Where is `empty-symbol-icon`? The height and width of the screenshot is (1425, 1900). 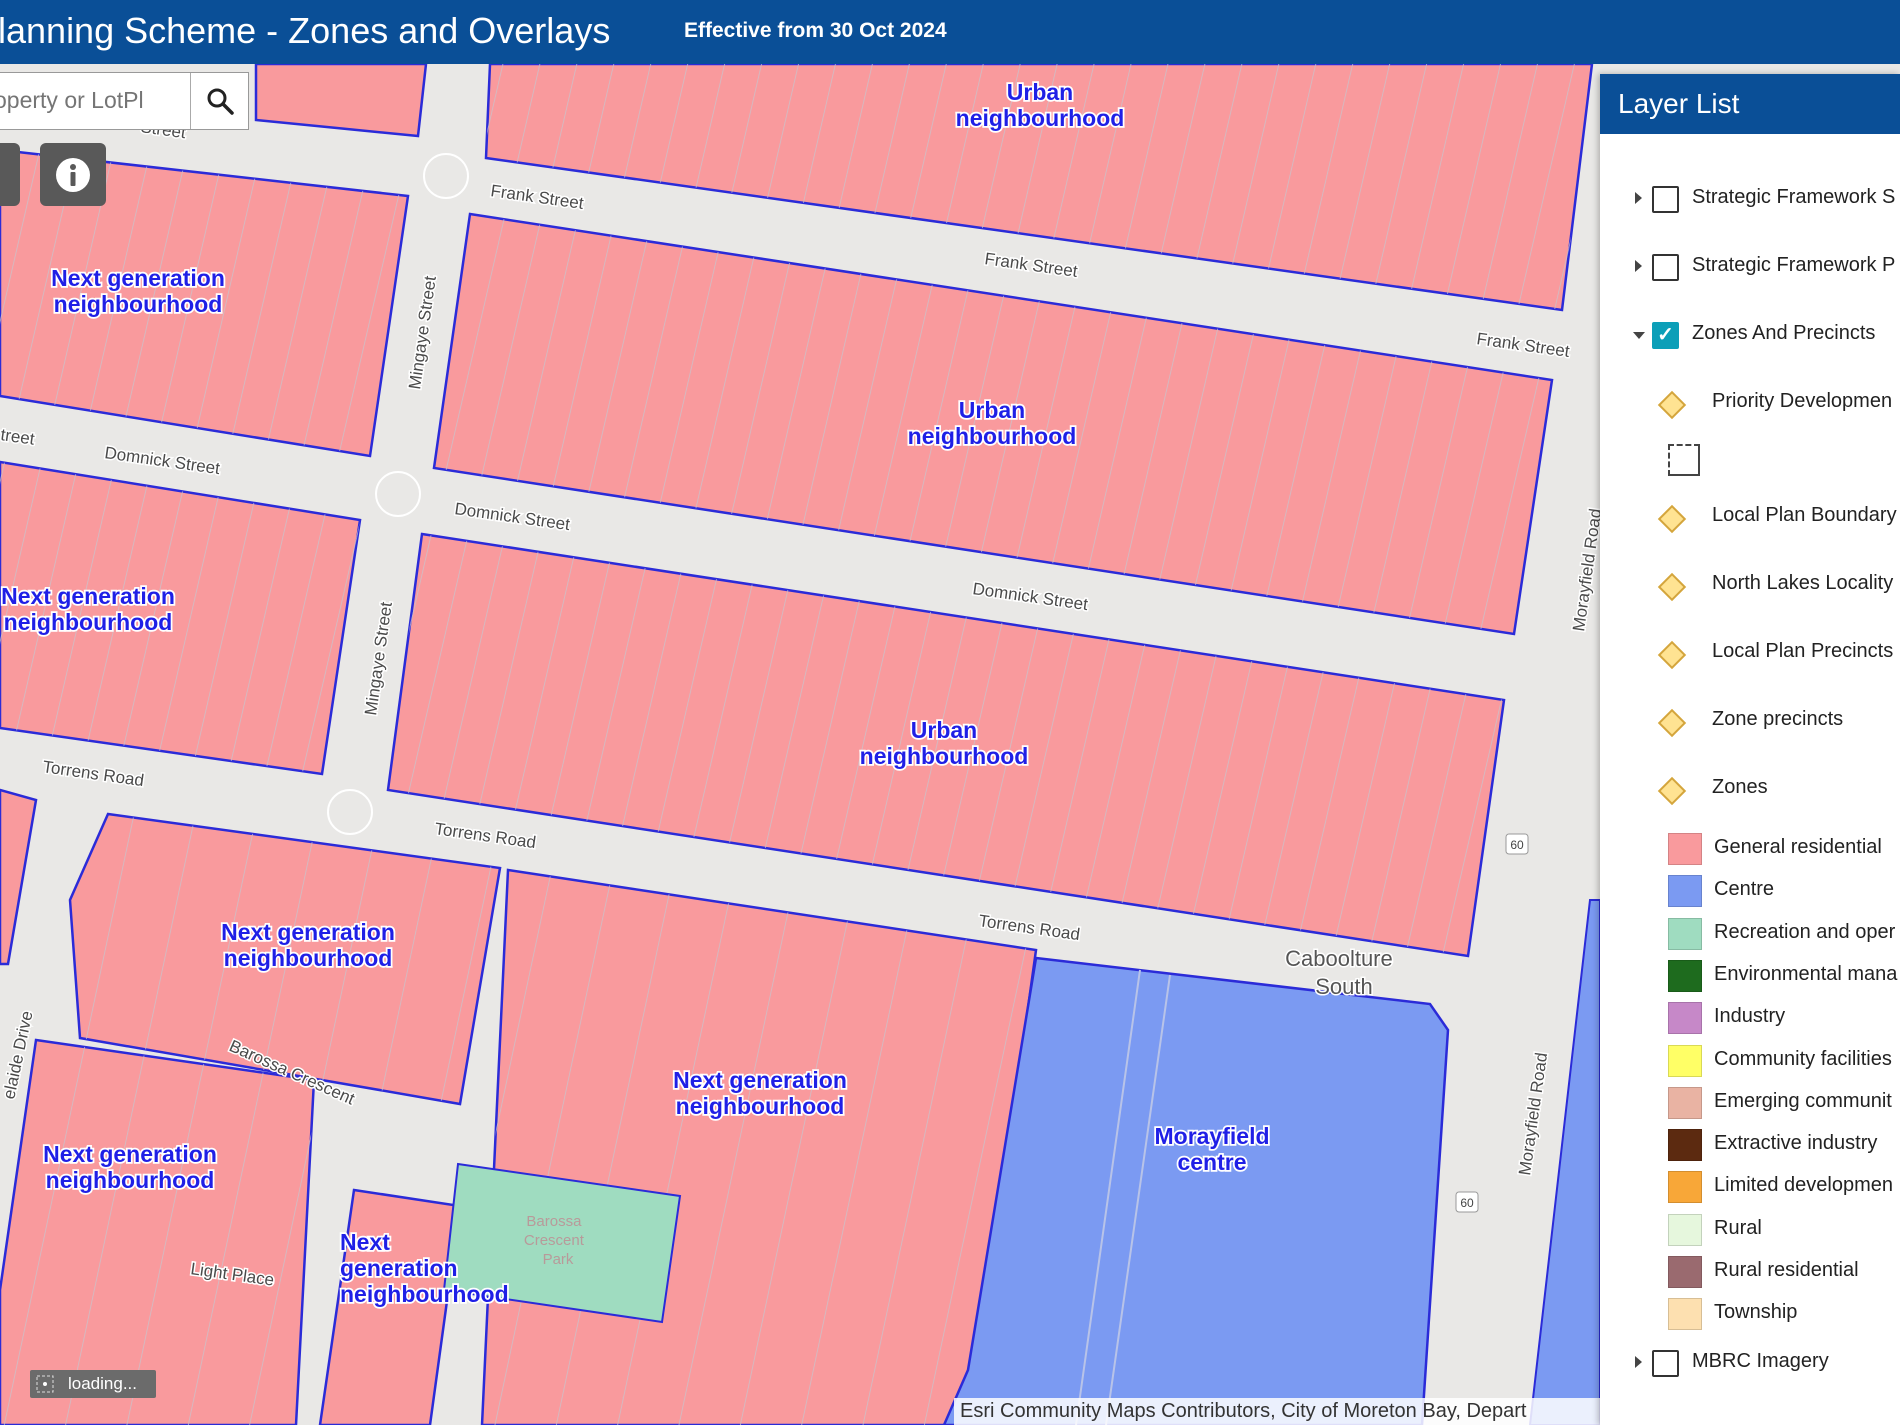 empty-symbol-icon is located at coordinates (1684, 460).